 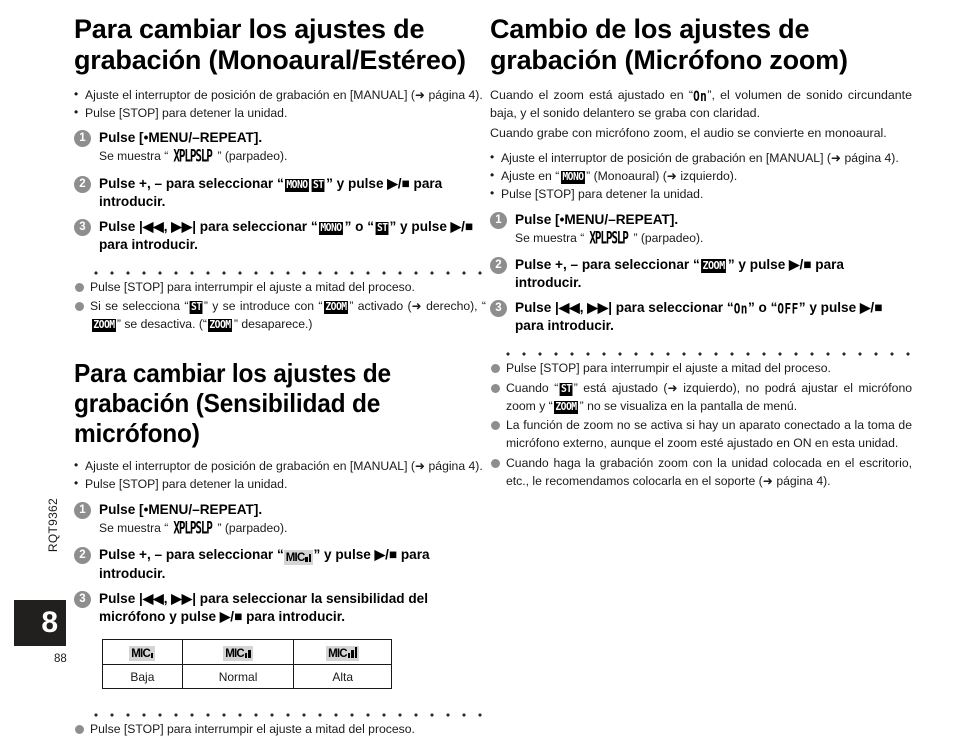 What do you see at coordinates (530, 175) in the screenshot?
I see `bullet-part: Ajuste en “` at bounding box center [530, 175].